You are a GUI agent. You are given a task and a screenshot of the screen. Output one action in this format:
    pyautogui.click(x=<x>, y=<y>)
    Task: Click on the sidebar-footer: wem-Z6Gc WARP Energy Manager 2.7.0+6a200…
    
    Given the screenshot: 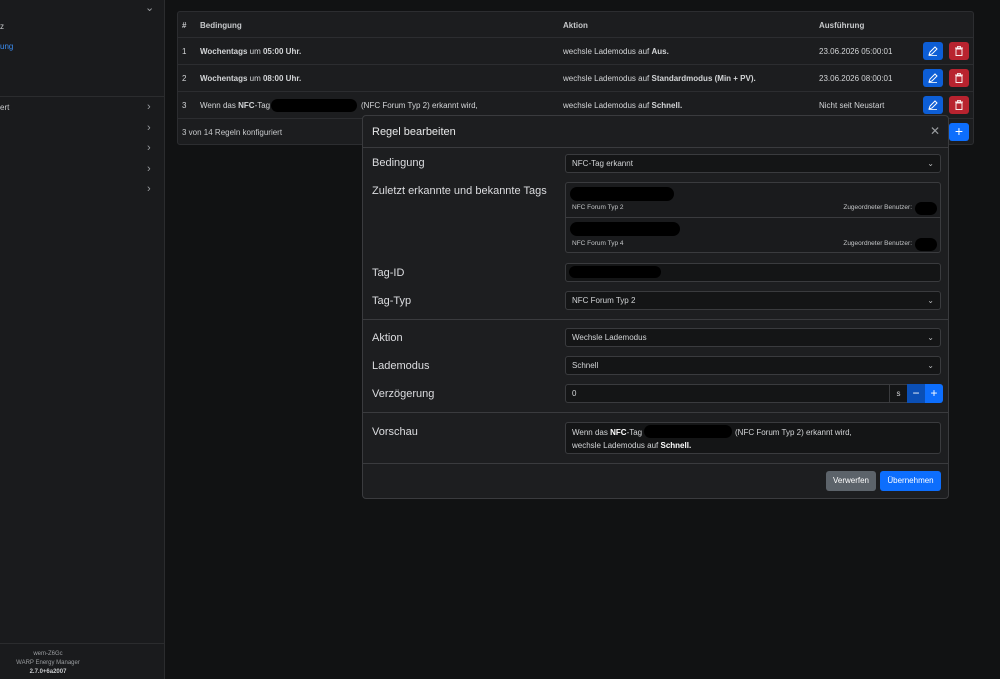 What is the action you would take?
    pyautogui.click(x=48, y=663)
    